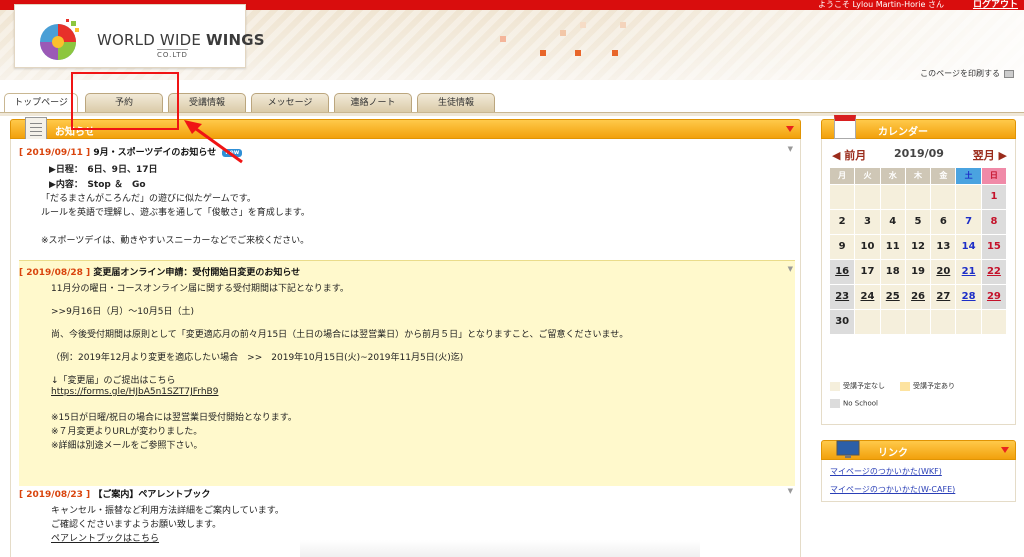 Image resolution: width=1024 pixels, height=557 pixels. I want to click on tab-contact-notes: 連絡ノート, so click(373, 103).